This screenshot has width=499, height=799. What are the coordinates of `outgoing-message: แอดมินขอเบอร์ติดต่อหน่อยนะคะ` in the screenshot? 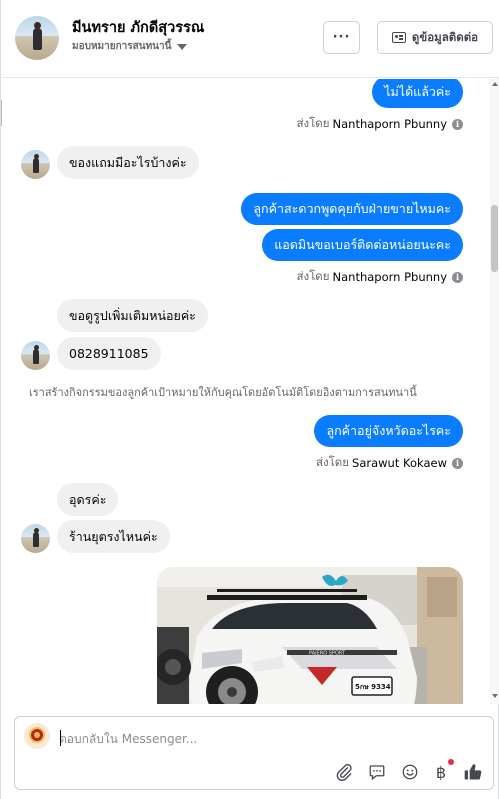 It's located at (362, 245).